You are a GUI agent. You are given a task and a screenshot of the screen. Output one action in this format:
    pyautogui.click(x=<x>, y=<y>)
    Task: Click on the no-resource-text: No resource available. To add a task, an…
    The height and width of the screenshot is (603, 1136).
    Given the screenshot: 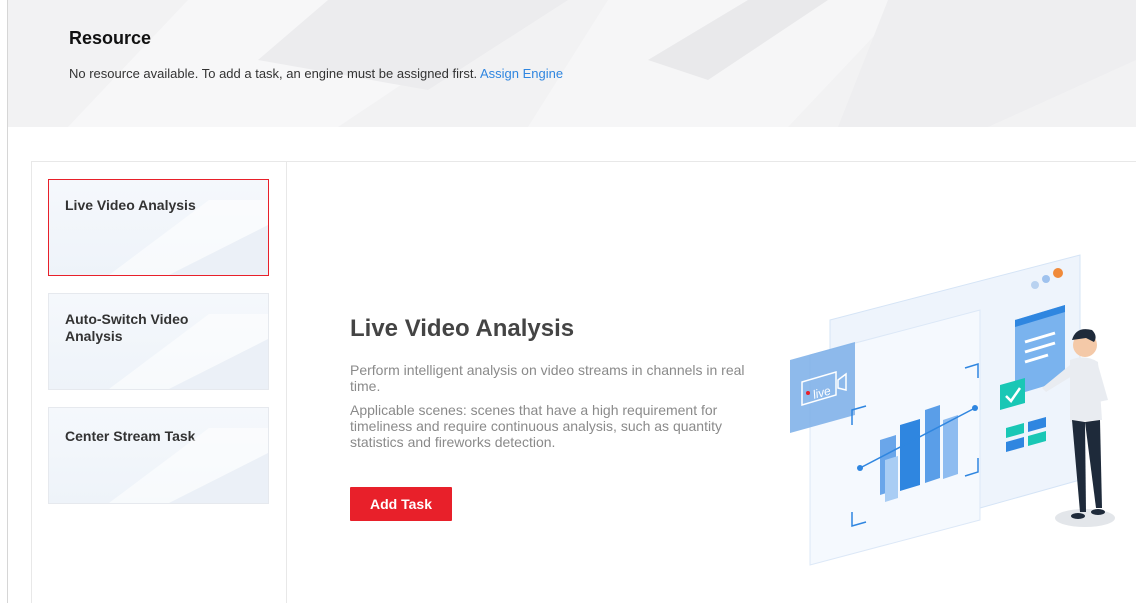 What is the action you would take?
    pyautogui.click(x=273, y=73)
    